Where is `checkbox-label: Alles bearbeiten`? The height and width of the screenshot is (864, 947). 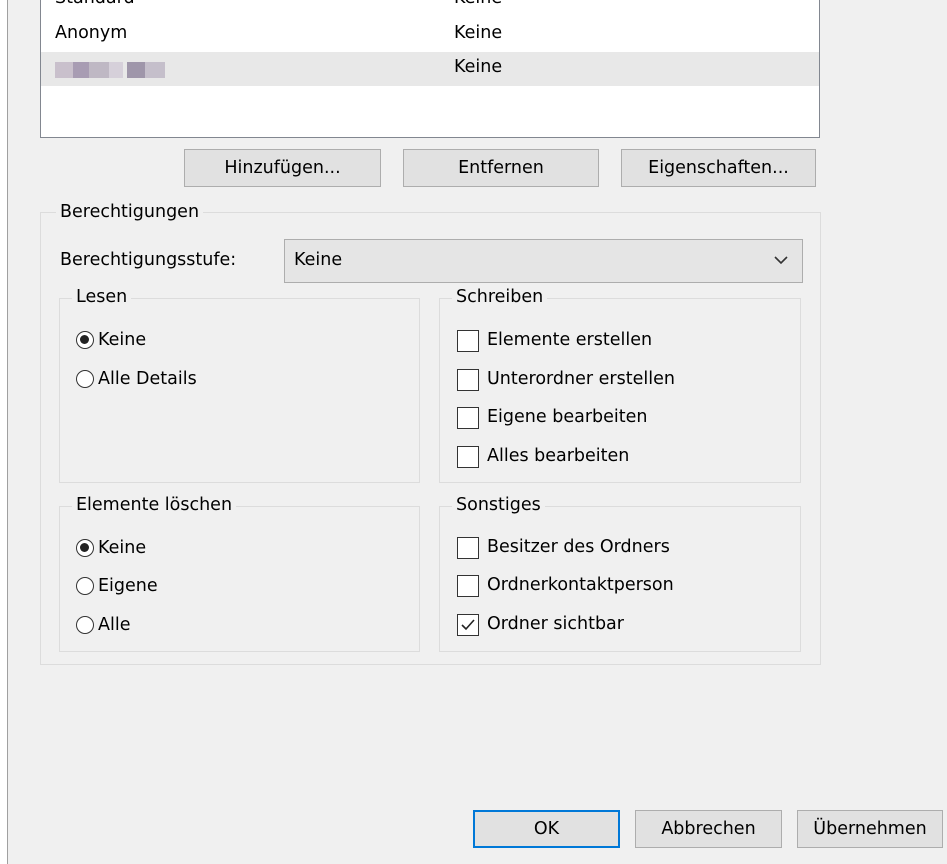 checkbox-label: Alles bearbeiten is located at coordinates (558, 456).